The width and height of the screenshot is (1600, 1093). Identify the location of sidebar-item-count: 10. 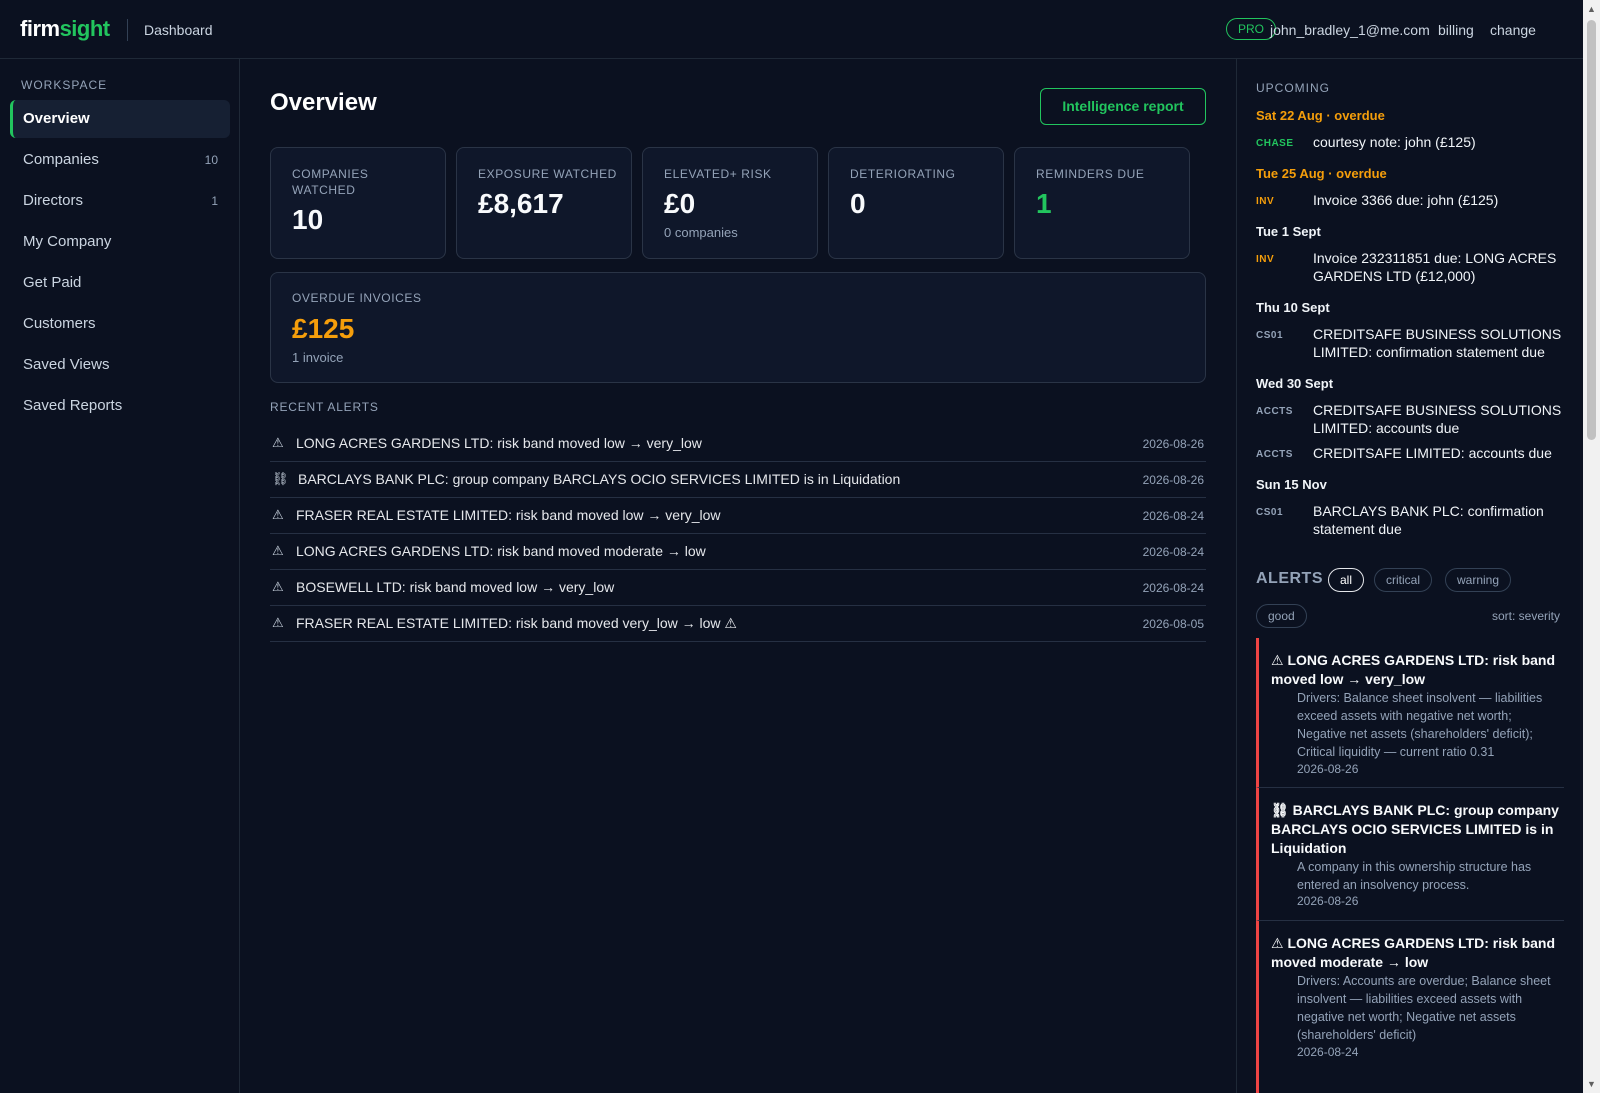
(211, 160).